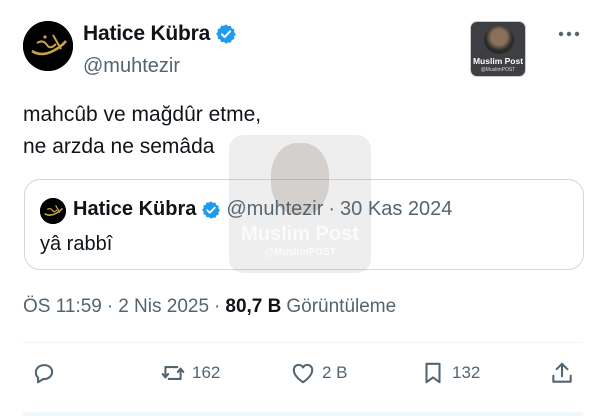 This screenshot has width=595, height=416. What do you see at coordinates (303, 342) in the screenshot?
I see `divider` at bounding box center [303, 342].